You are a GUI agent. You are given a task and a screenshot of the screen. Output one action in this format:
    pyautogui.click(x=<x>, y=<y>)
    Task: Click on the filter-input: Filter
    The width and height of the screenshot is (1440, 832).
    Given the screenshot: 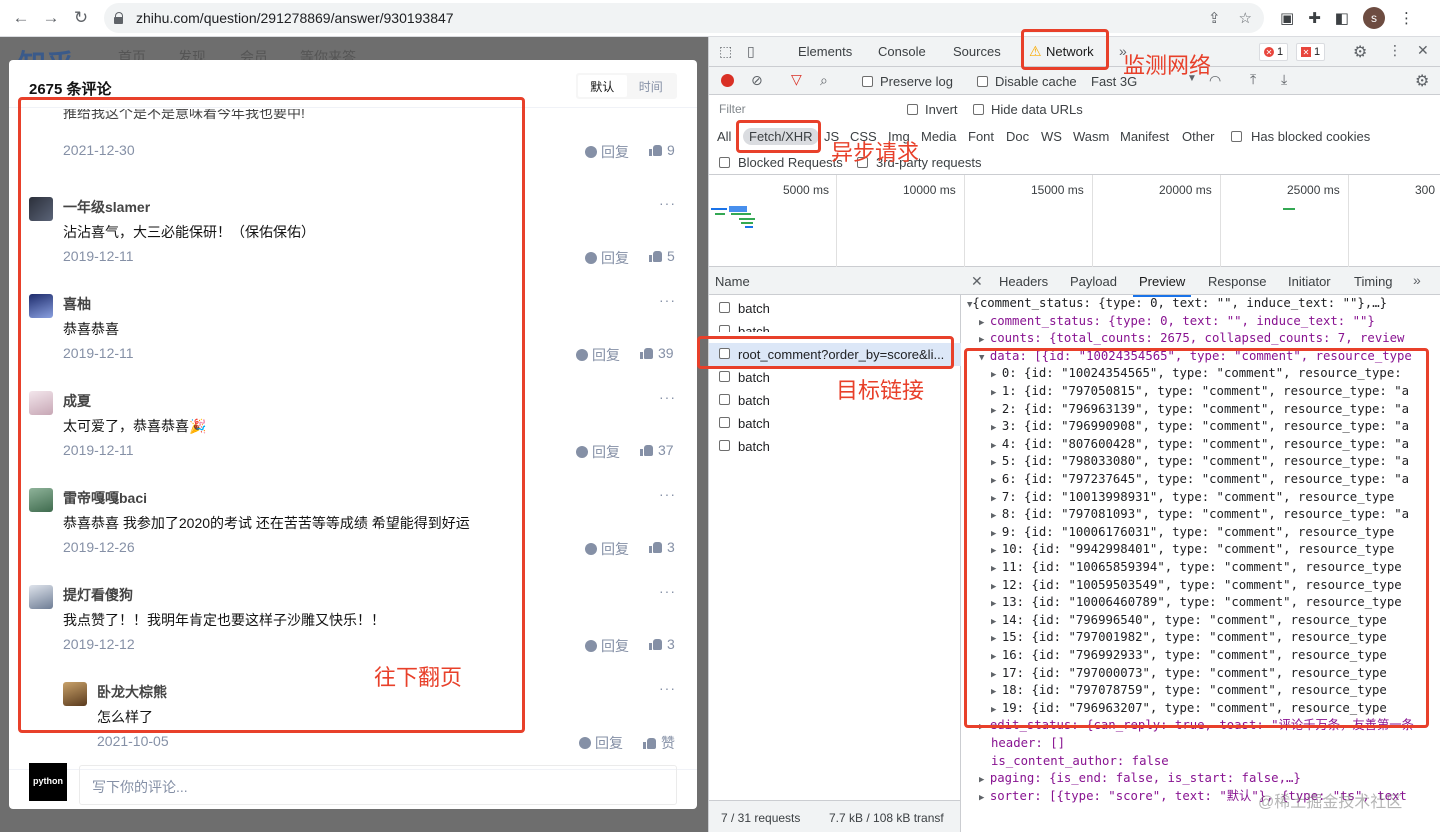 What is the action you would take?
    pyautogui.click(x=804, y=109)
    